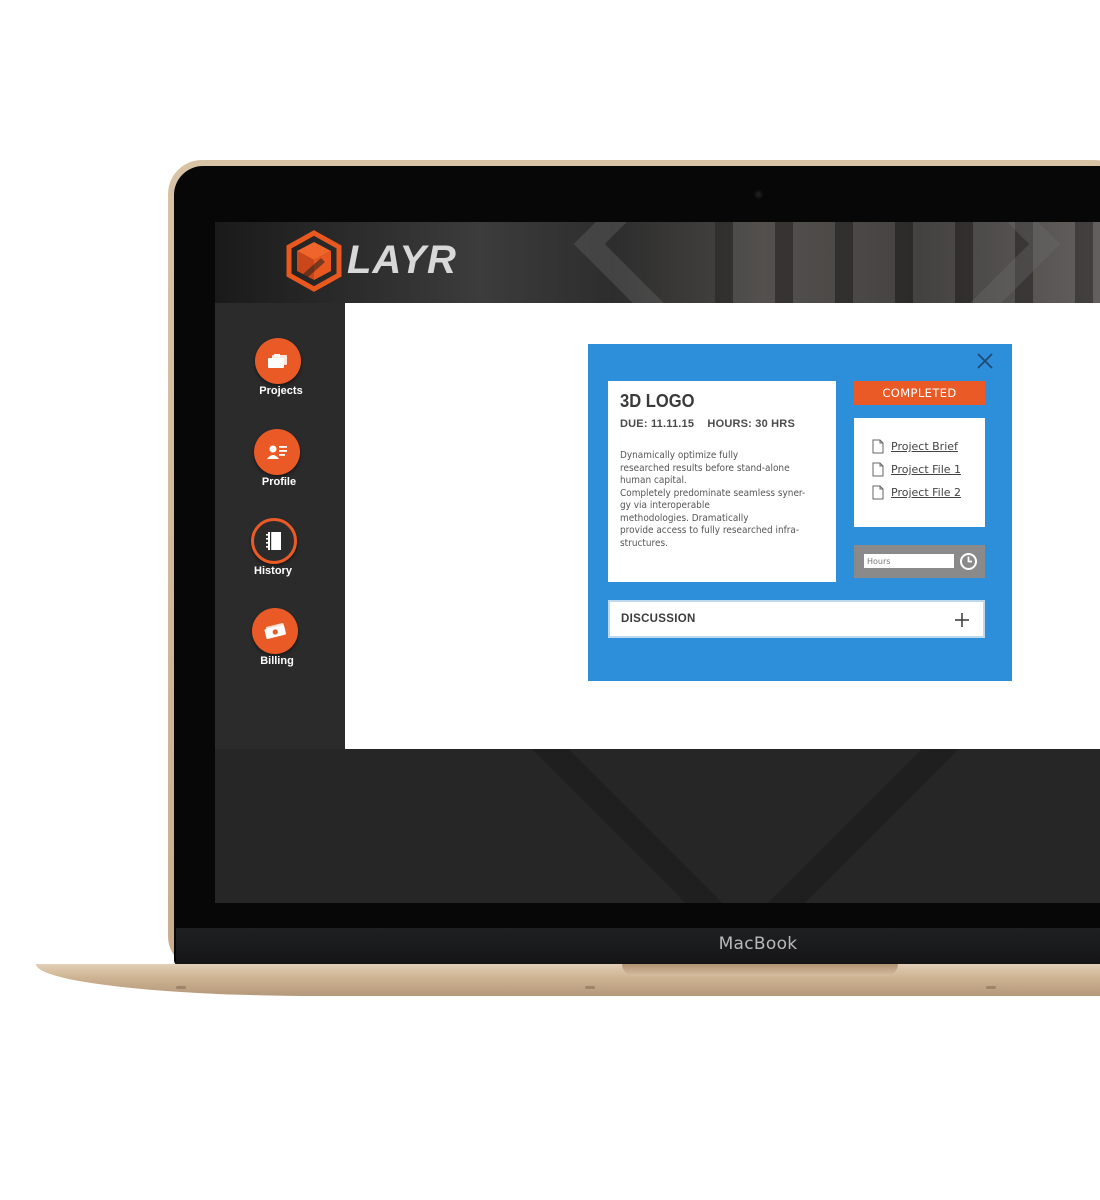 This screenshot has height=1200, width=1100. I want to click on project-meta: DUE: 11.11.15 HOURS: 30 HRS, so click(707, 424).